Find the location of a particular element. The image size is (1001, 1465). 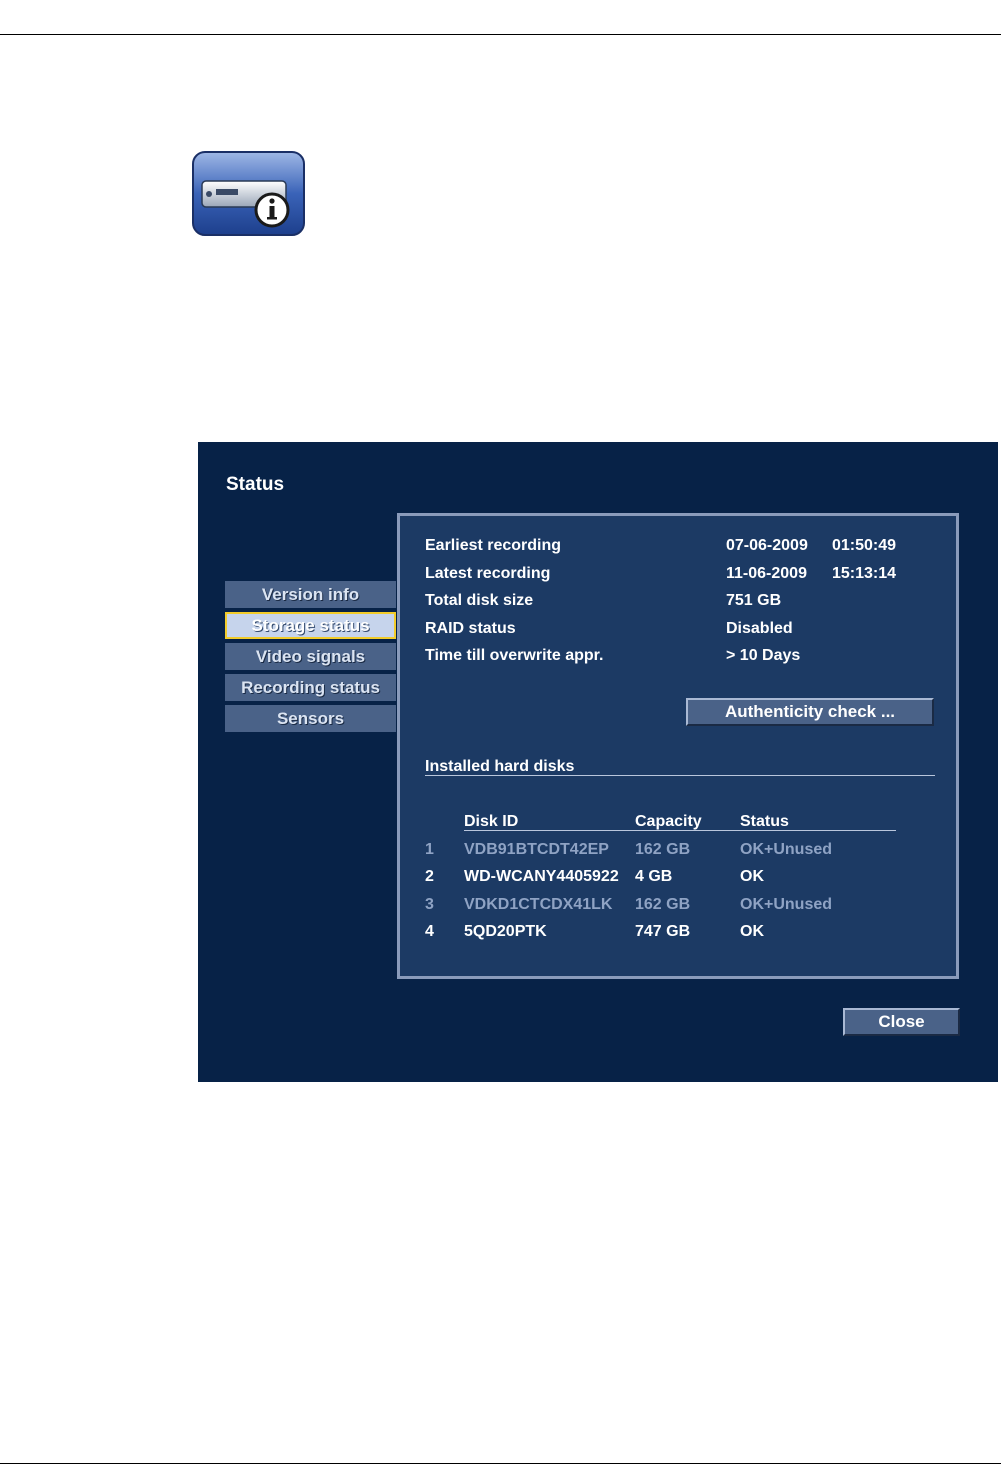

earliest-recording-time: 01:50:49 is located at coordinates (864, 545).